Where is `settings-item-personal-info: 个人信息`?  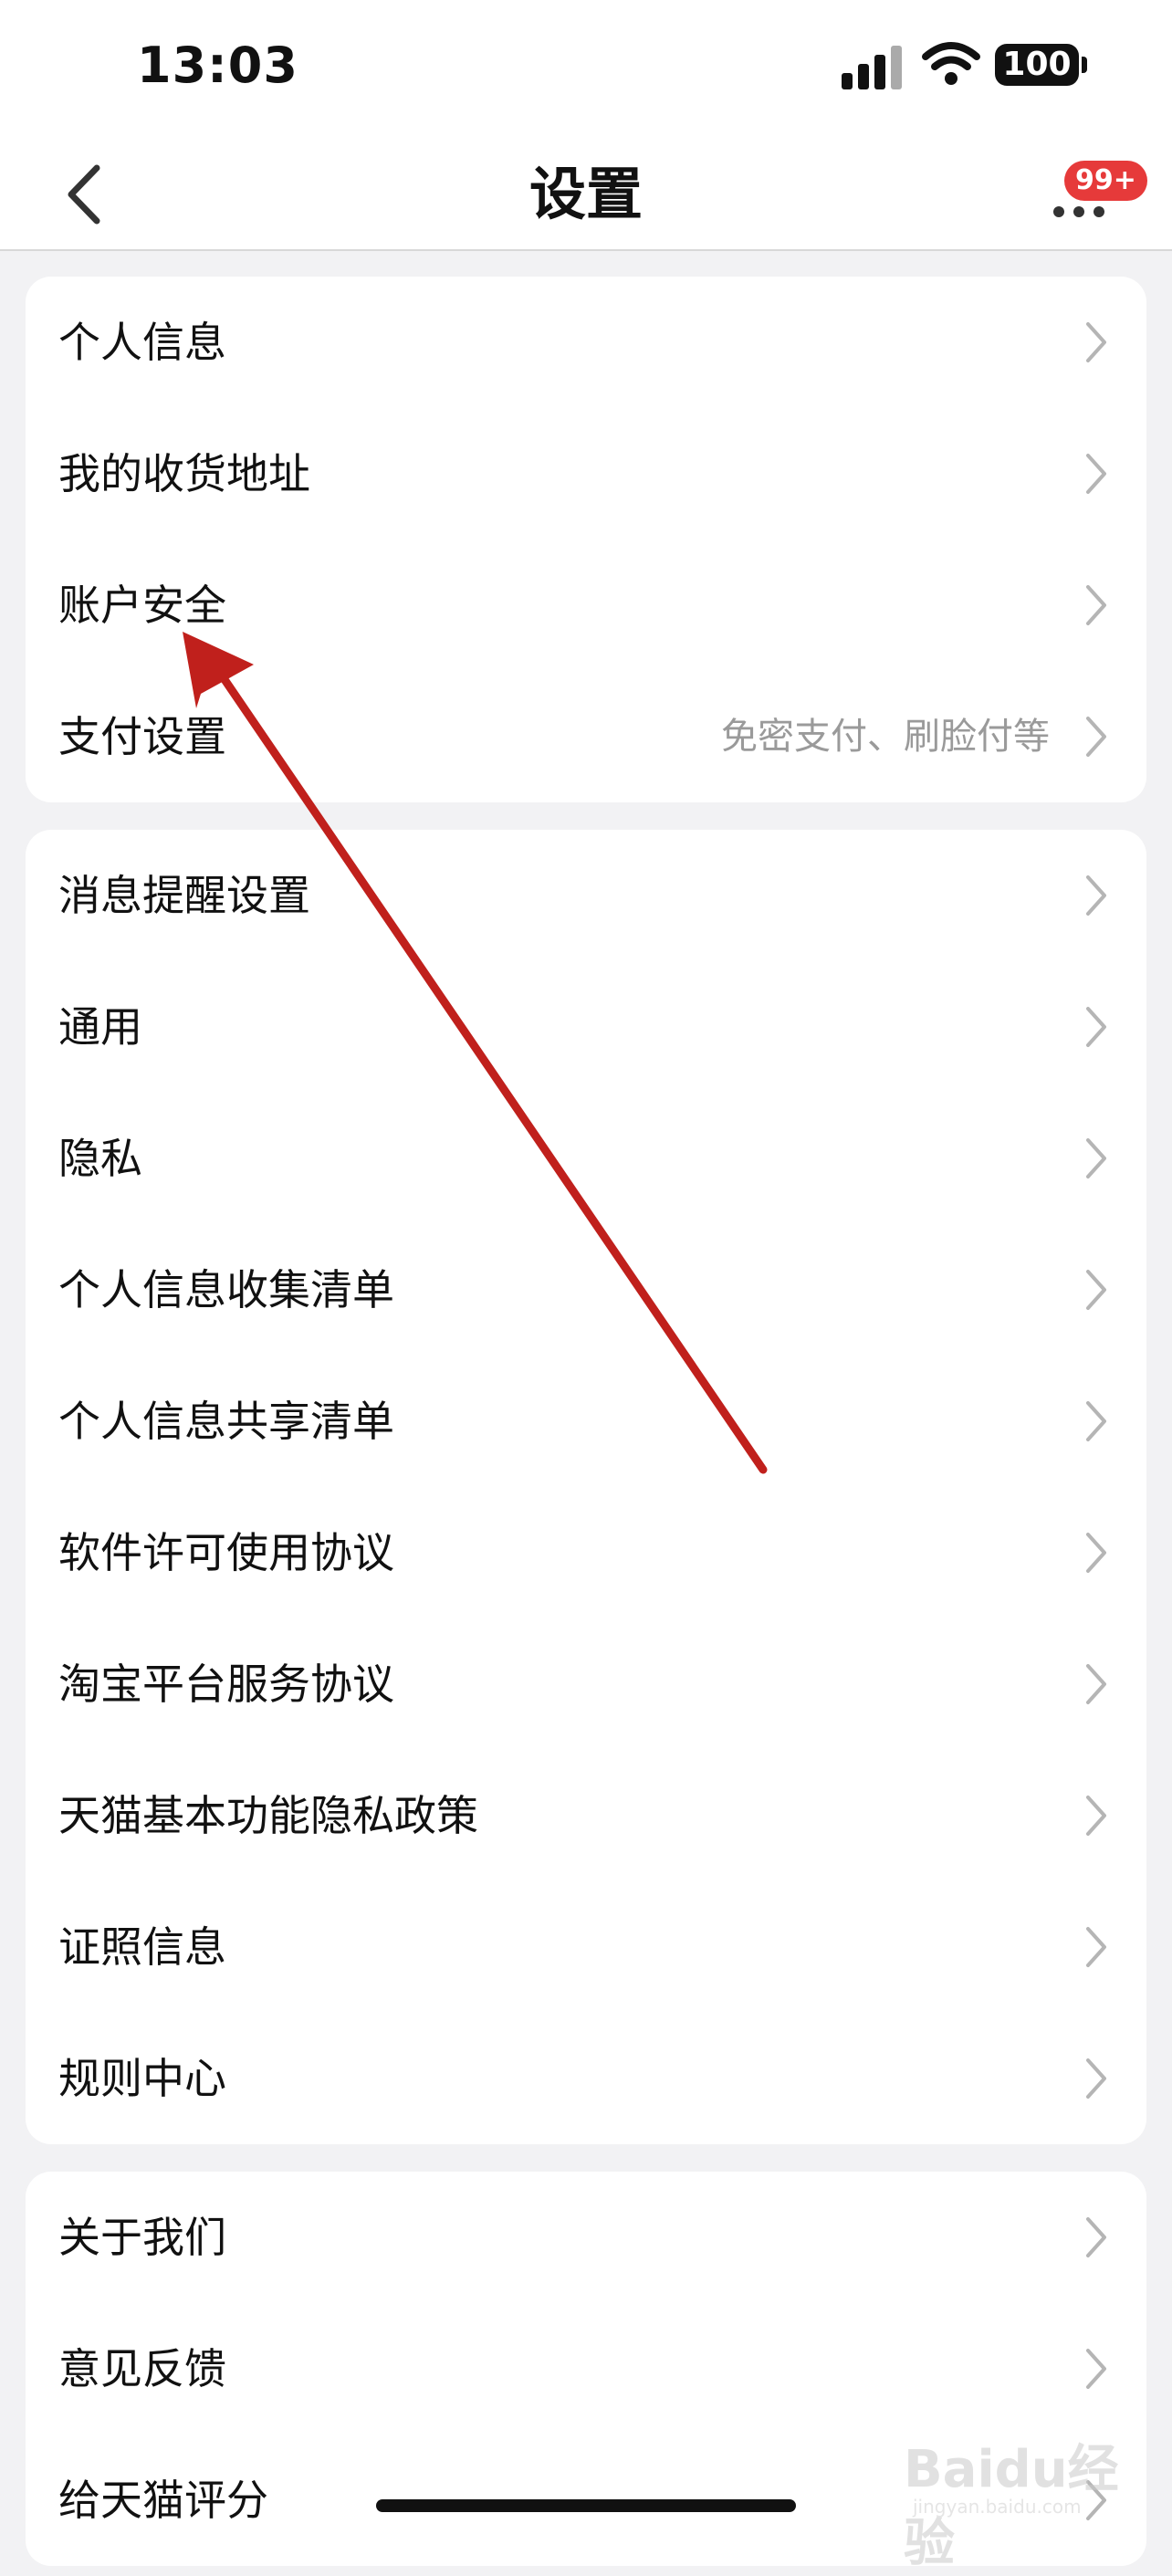
settings-item-personal-info: 个人信息 is located at coordinates (586, 343).